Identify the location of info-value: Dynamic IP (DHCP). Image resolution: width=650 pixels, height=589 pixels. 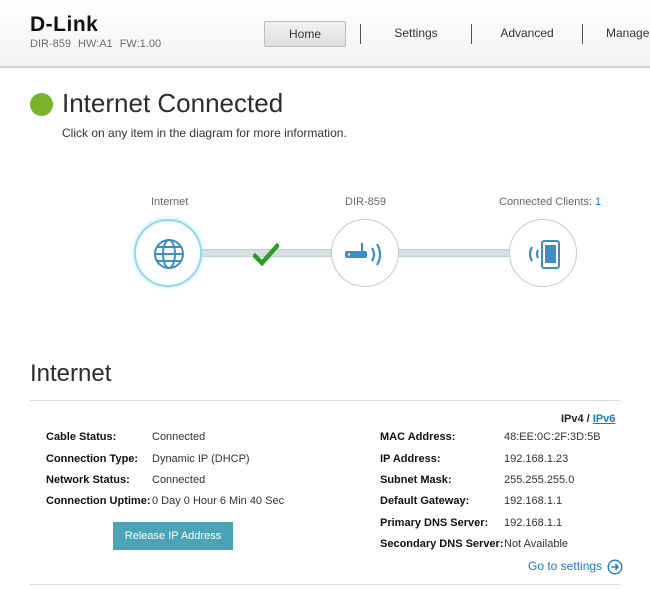
(201, 459).